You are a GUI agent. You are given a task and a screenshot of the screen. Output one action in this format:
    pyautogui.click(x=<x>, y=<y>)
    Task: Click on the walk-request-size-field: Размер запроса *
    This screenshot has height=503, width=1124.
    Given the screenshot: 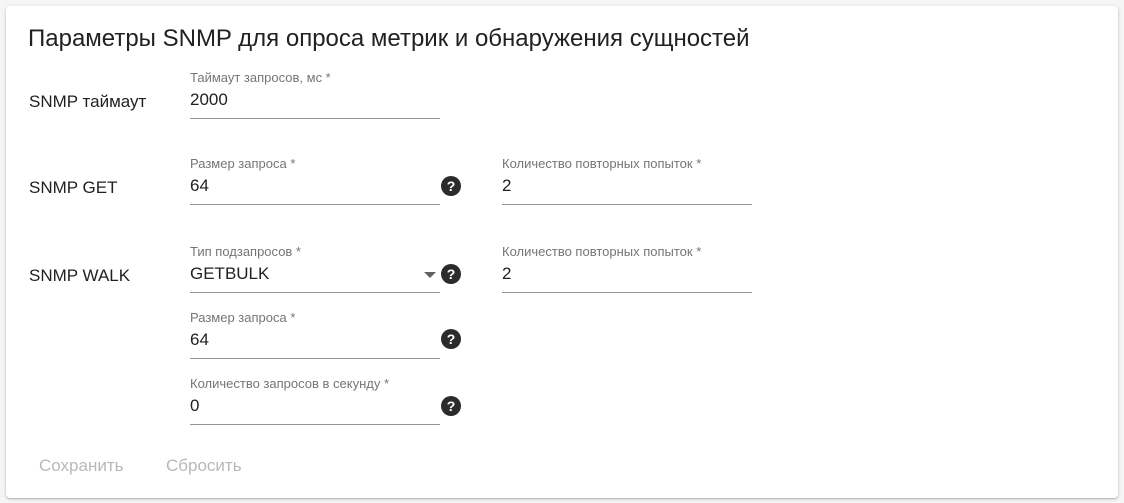 What is the action you would take?
    pyautogui.click(x=315, y=338)
    